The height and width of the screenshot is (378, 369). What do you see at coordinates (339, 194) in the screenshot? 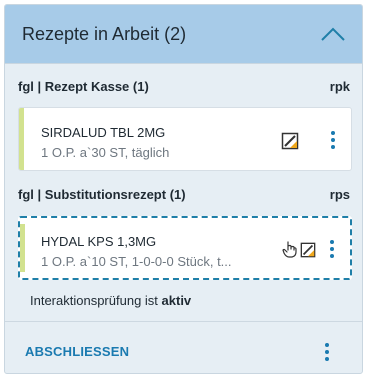
I see `group-code: rps` at bounding box center [339, 194].